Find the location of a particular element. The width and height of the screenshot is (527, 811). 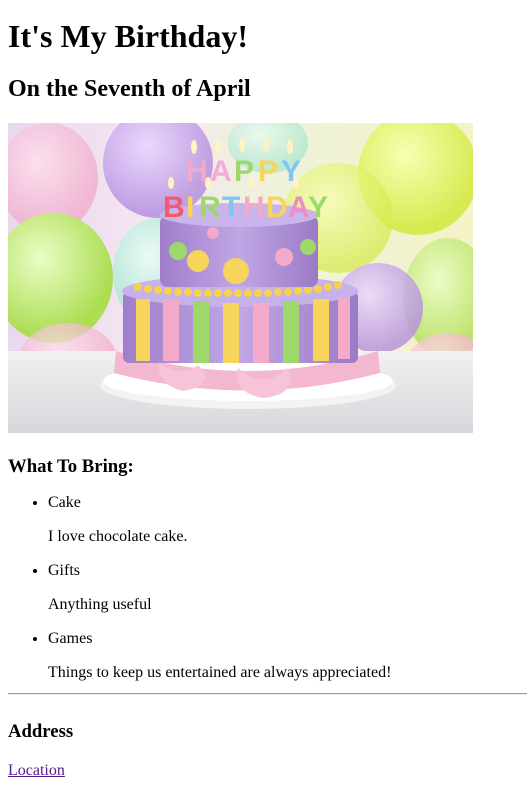

page-title: It's My Birthday! is located at coordinates (128, 36).